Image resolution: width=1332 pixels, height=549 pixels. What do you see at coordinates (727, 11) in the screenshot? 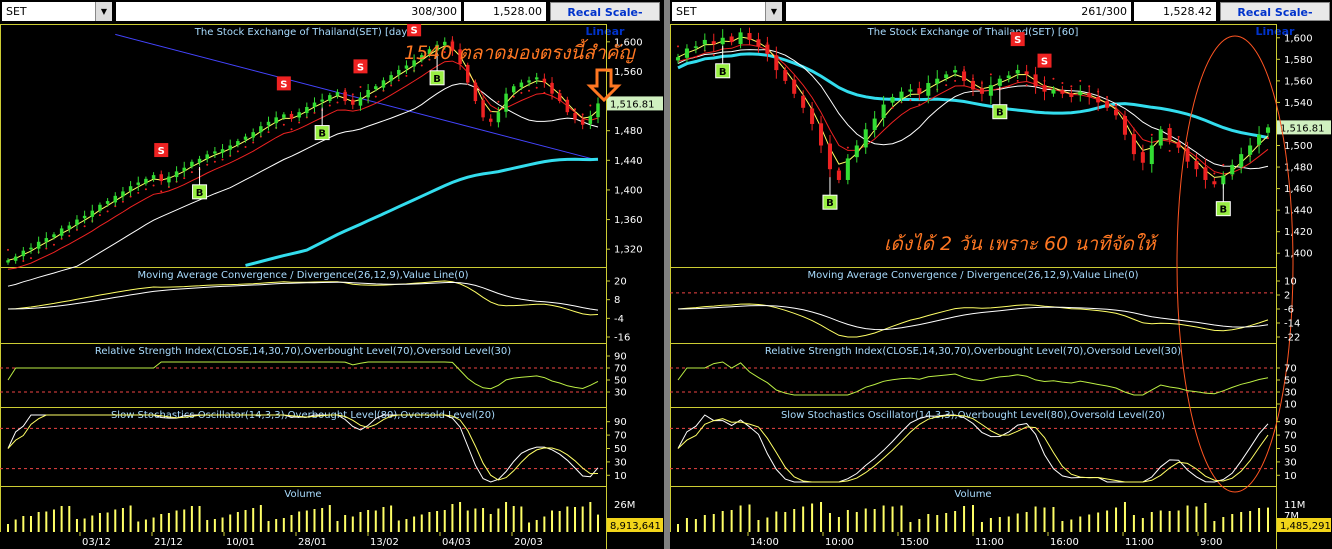
I see `right-ticker-select: SET ▼` at bounding box center [727, 11].